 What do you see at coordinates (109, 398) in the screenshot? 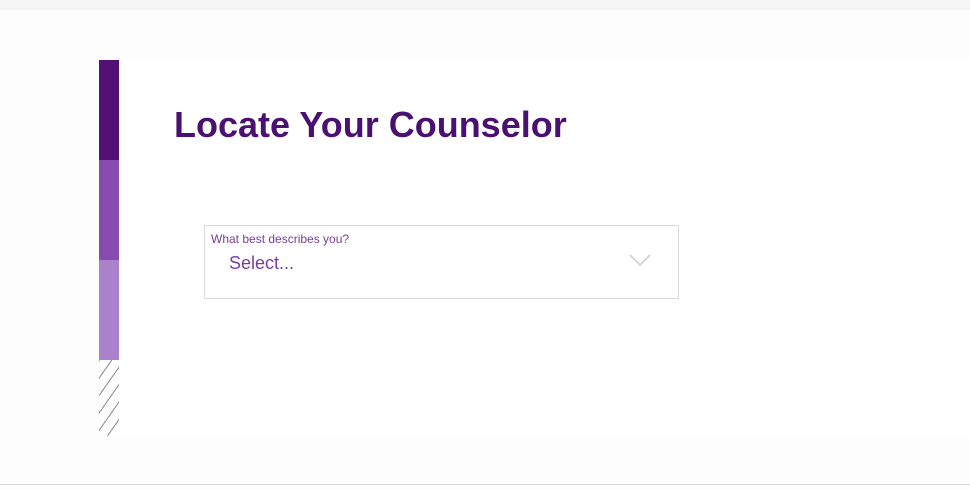
I see `accent-segment-hatched` at bounding box center [109, 398].